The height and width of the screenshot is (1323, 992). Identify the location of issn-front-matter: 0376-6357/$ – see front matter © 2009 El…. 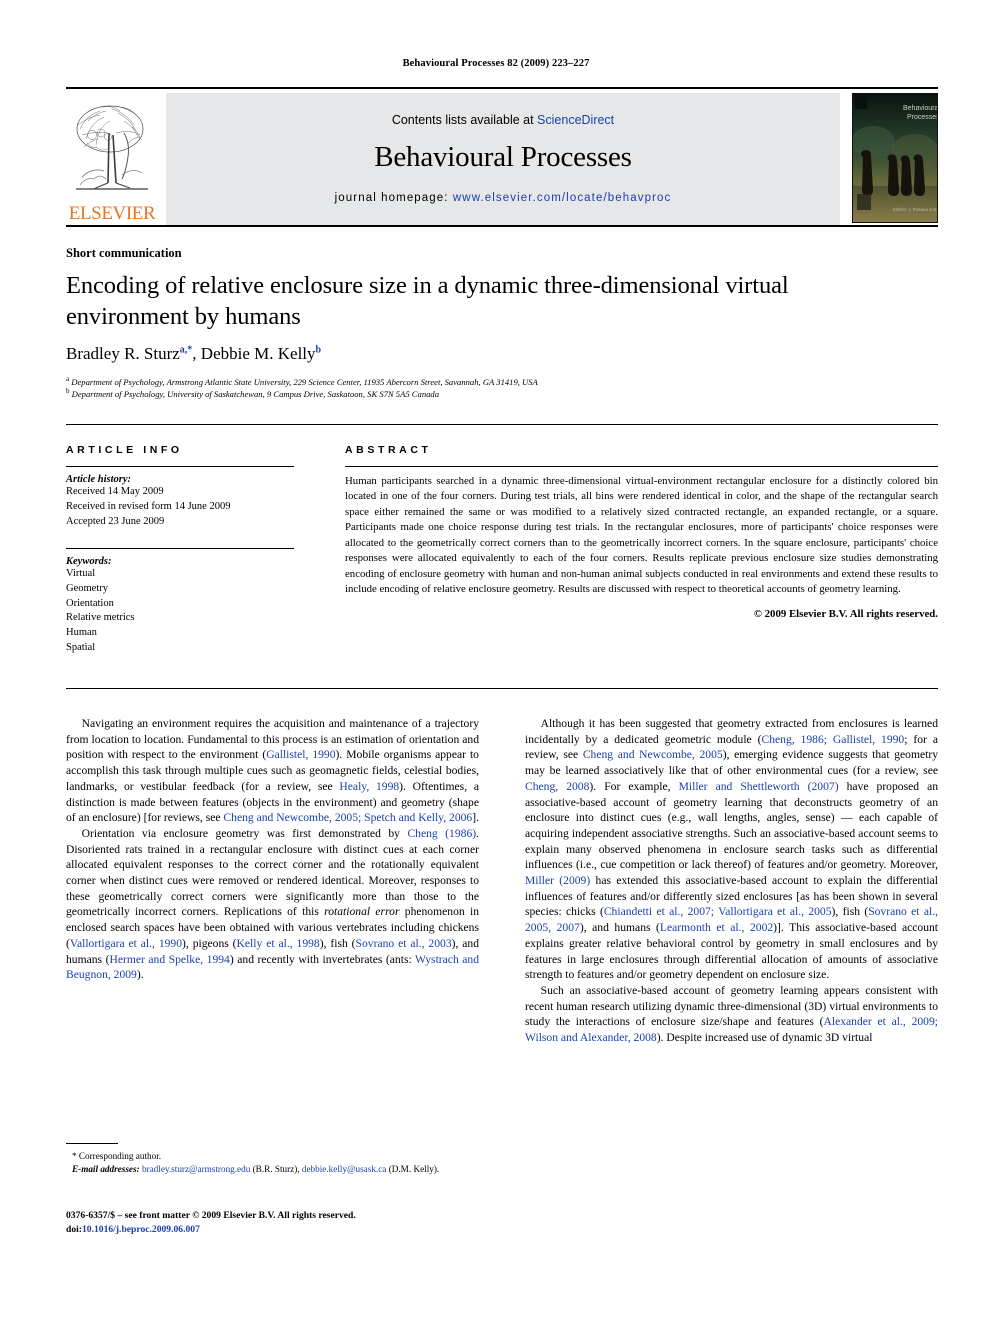
(211, 1215).